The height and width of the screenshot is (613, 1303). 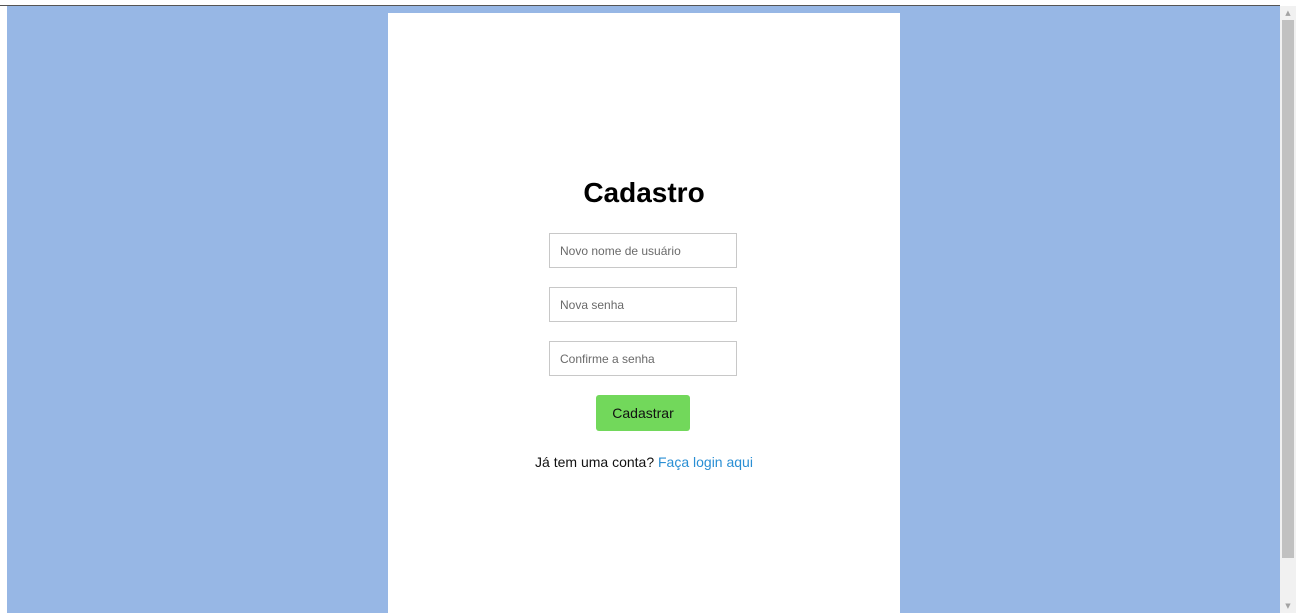 What do you see at coordinates (643, 358) in the screenshot?
I see `confirm-password-input` at bounding box center [643, 358].